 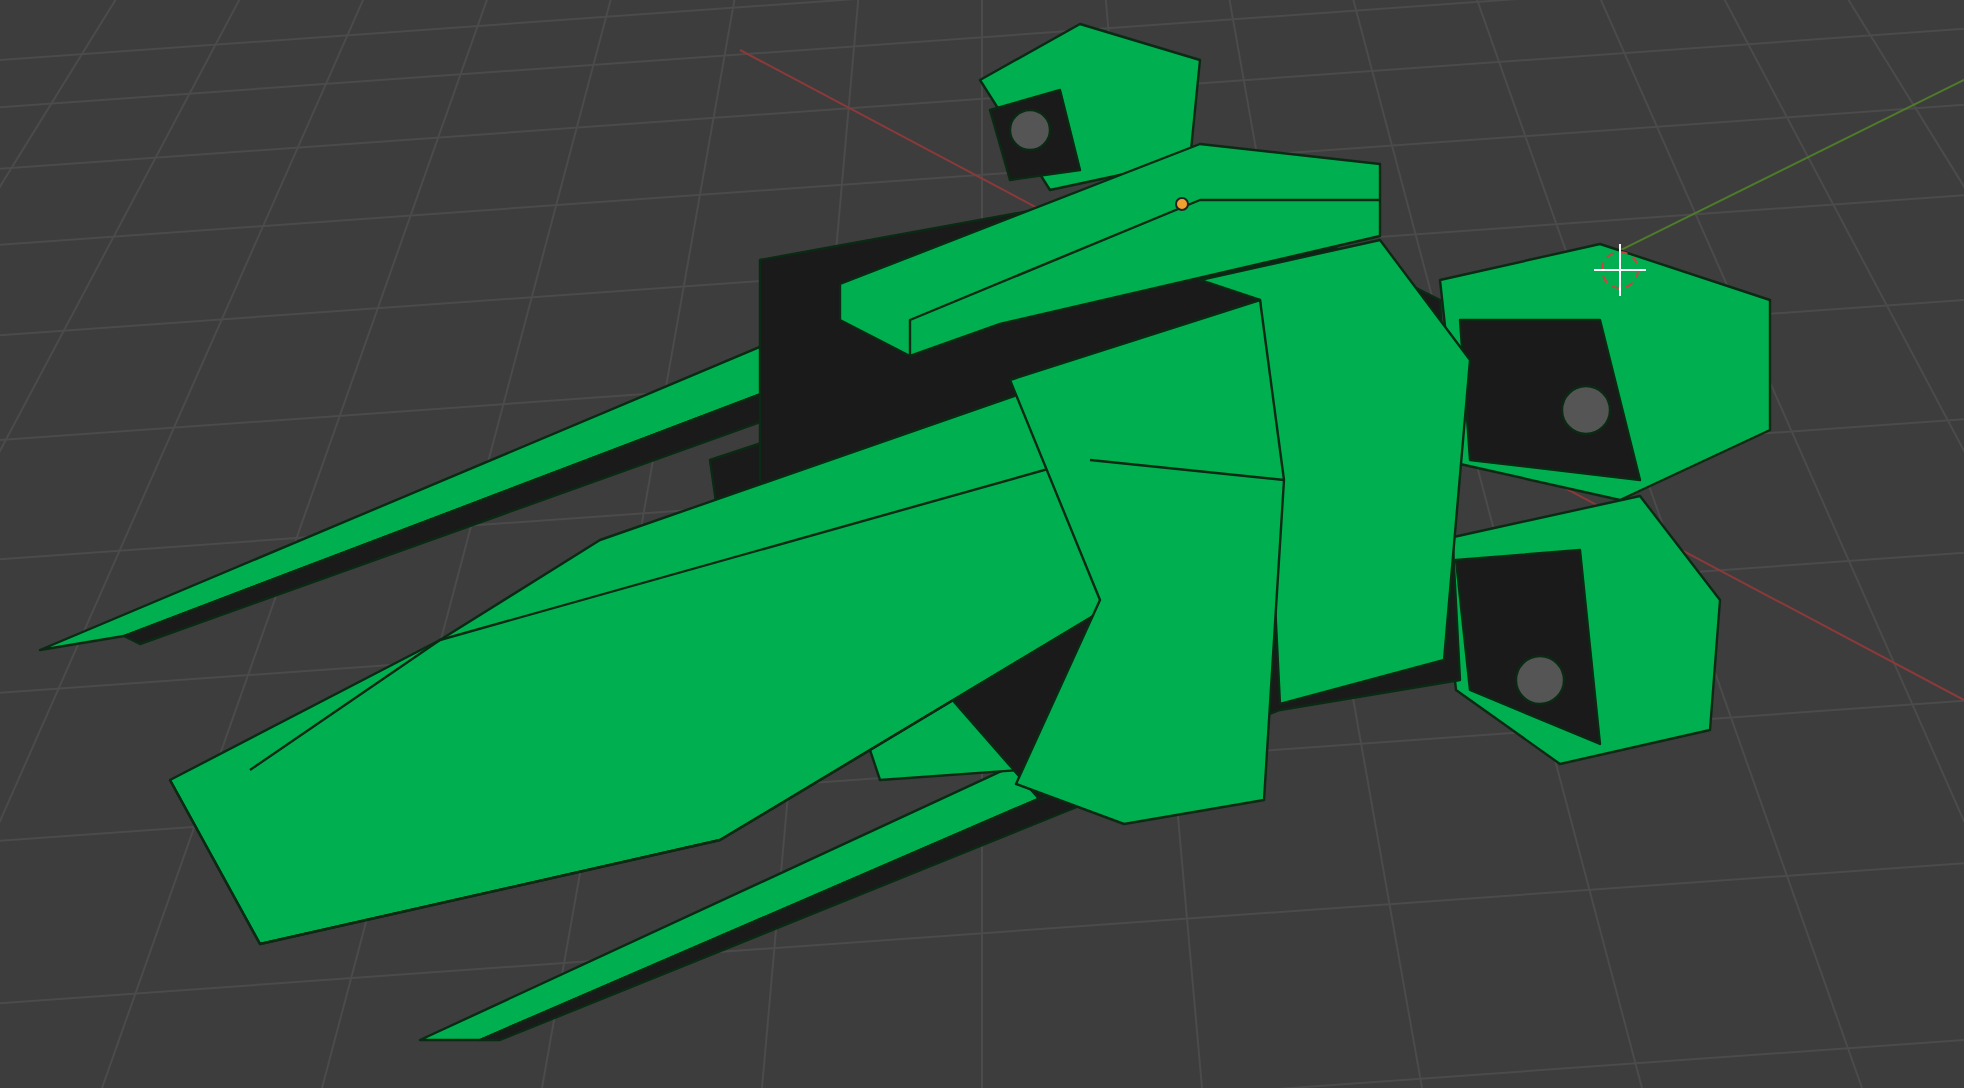 I want to click on origin-dot, so click(x=1182, y=204).